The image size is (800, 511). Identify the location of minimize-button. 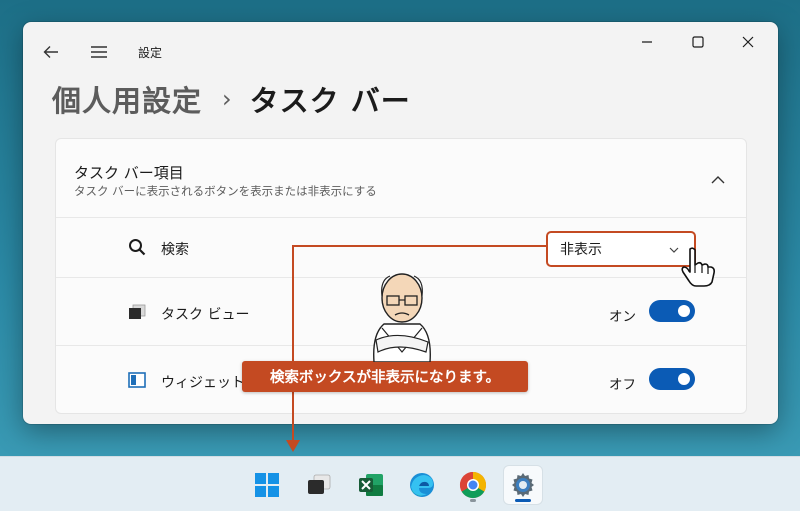
(647, 42).